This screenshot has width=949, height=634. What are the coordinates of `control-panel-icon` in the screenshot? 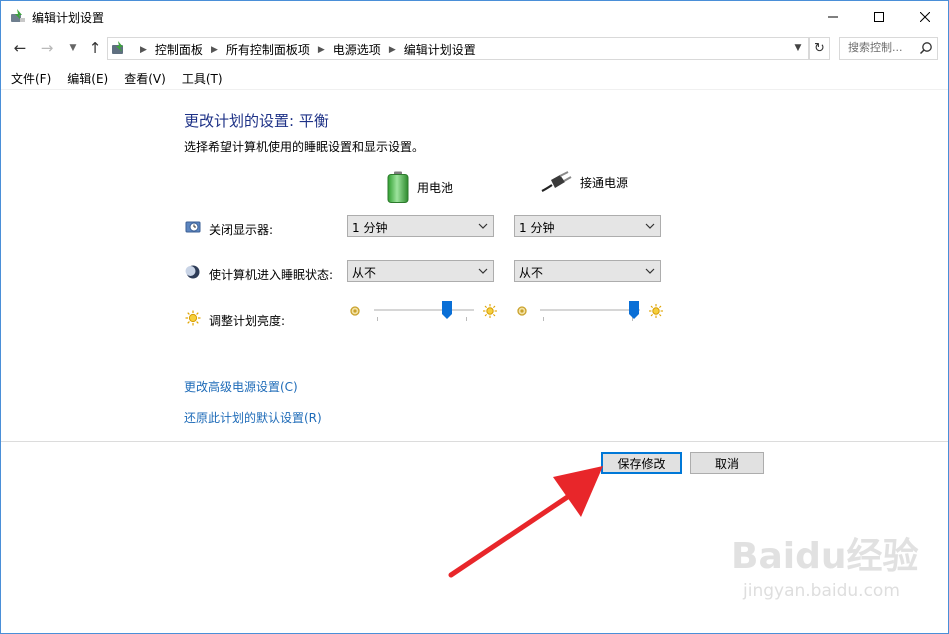 It's located at (117, 47).